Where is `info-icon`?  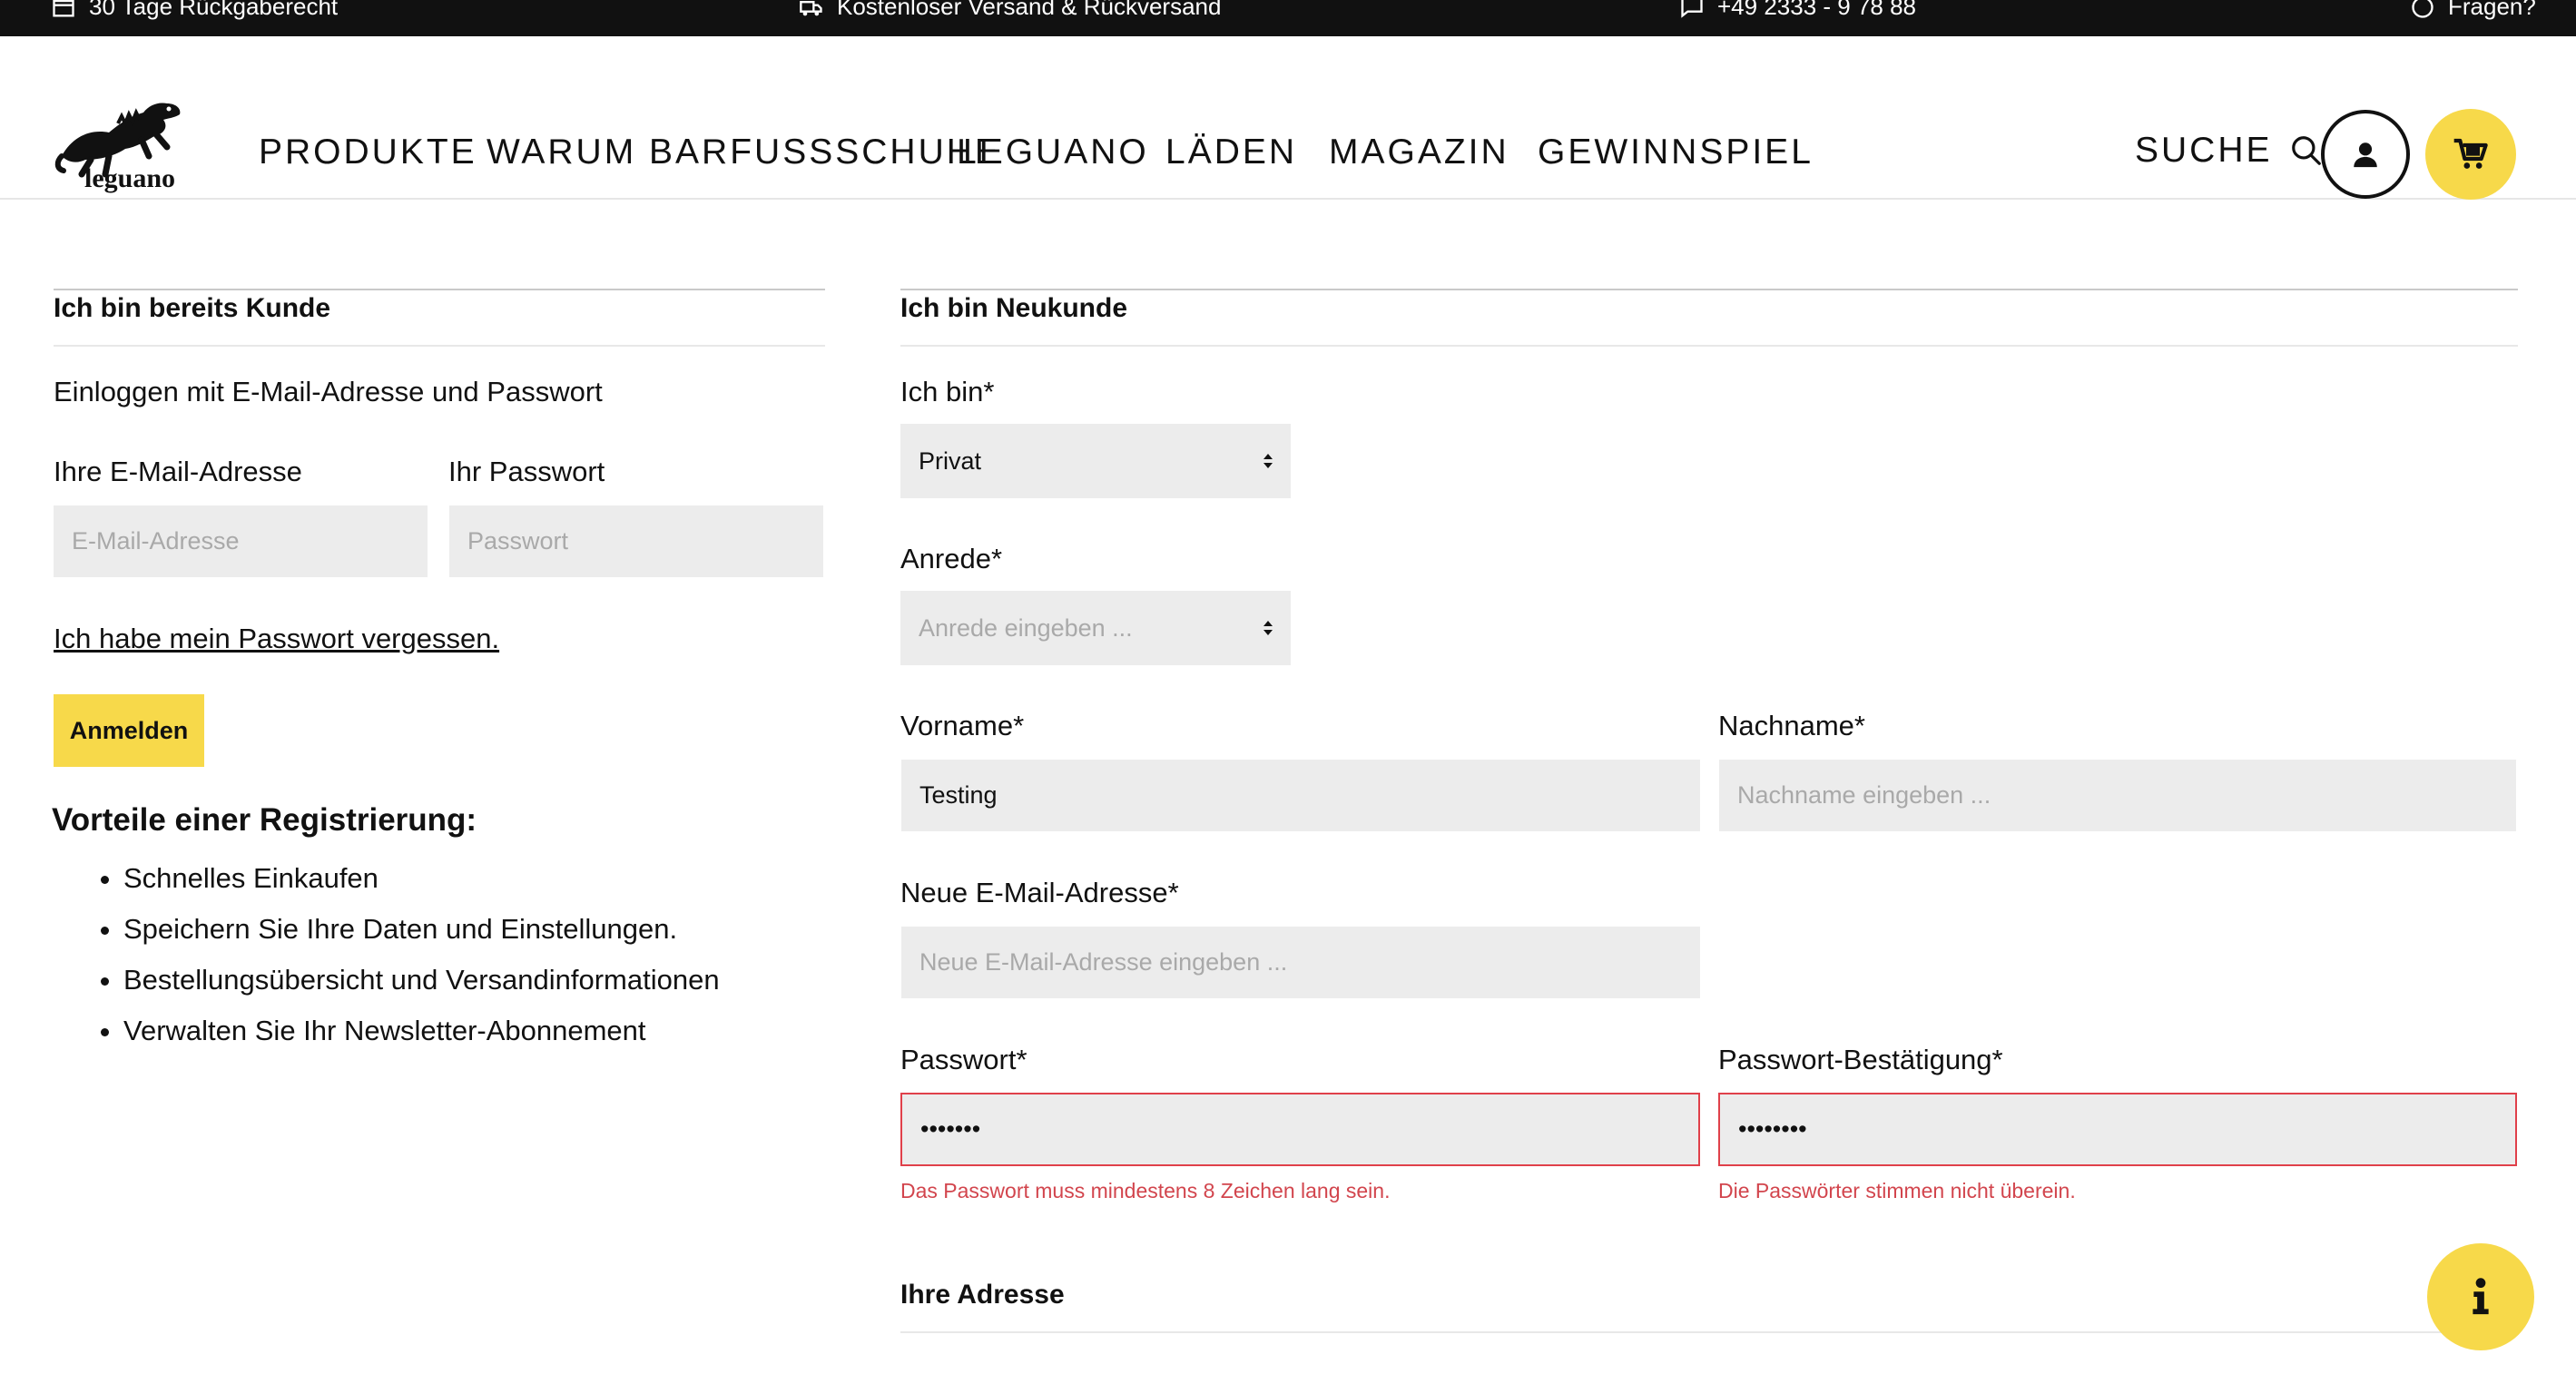 info-icon is located at coordinates (2481, 1296).